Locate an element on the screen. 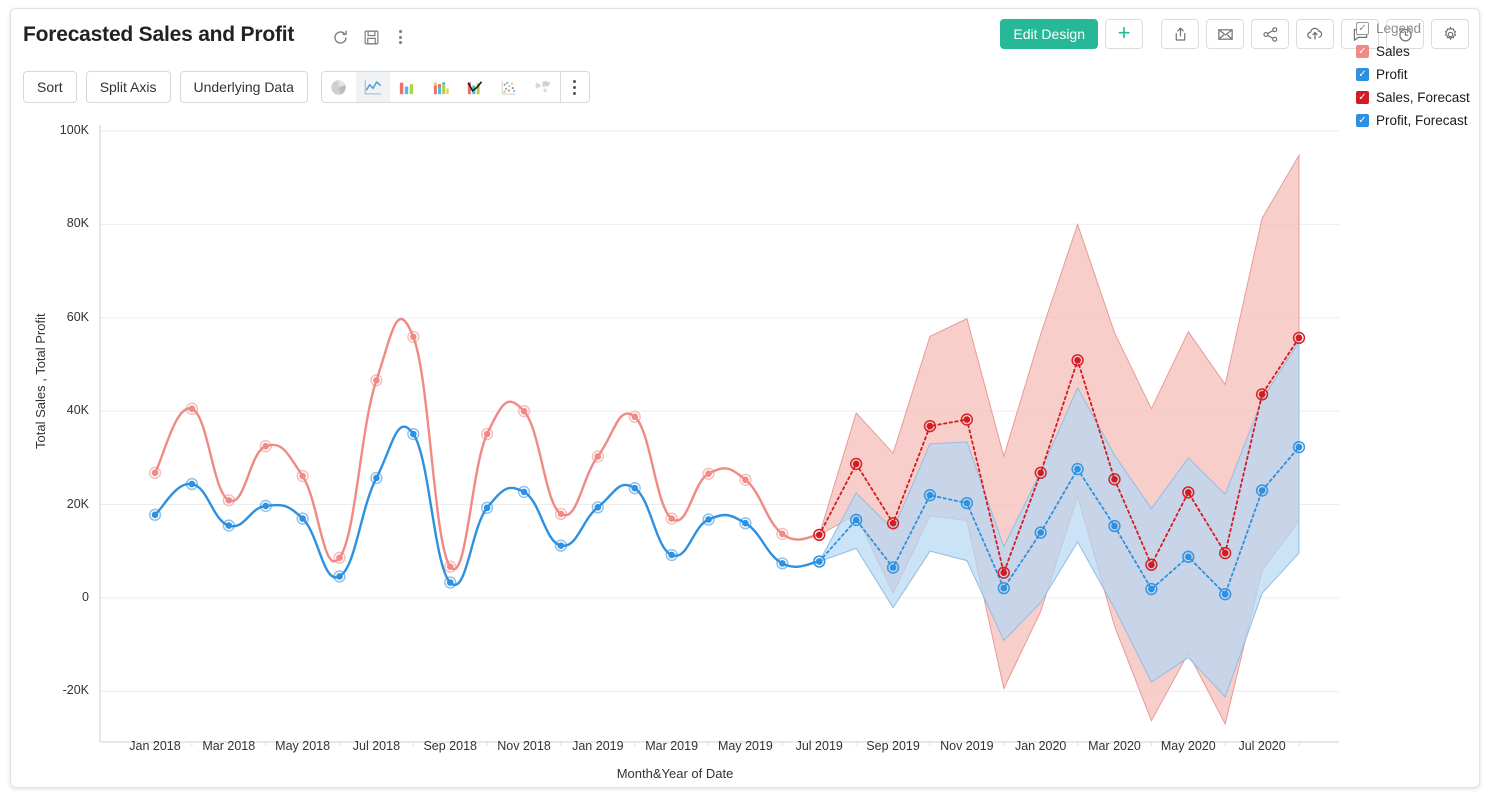 This screenshot has width=1490, height=800. add-button: + is located at coordinates (1124, 34).